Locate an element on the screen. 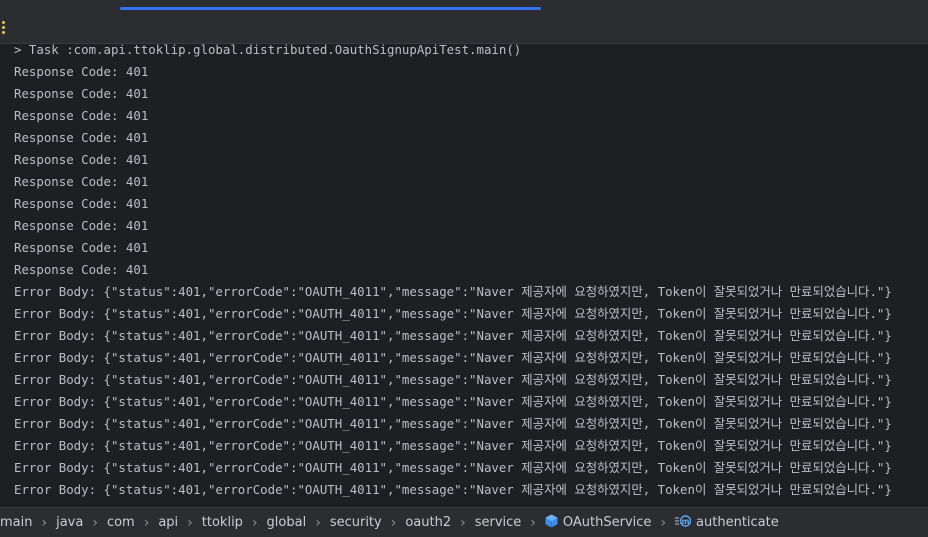 Image resolution: width=928 pixels, height=537 pixels. method-icon: m is located at coordinates (683, 522).